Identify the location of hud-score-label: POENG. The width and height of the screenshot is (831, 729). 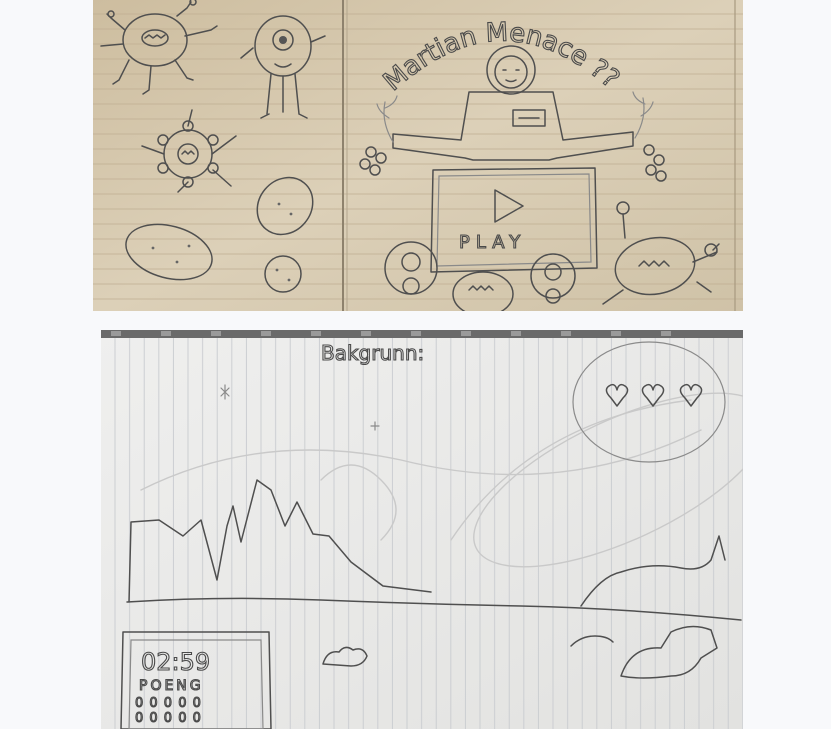
(171, 686).